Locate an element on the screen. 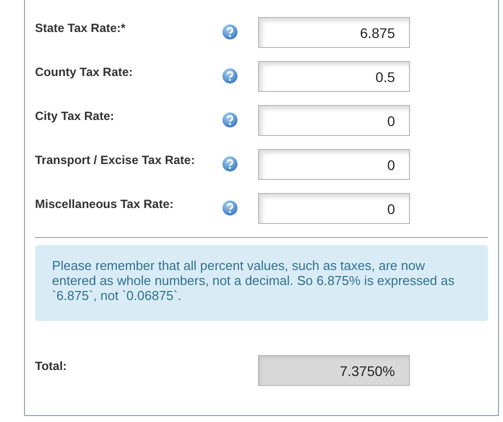  field-label: State Tax Rate:* is located at coordinates (80, 27).